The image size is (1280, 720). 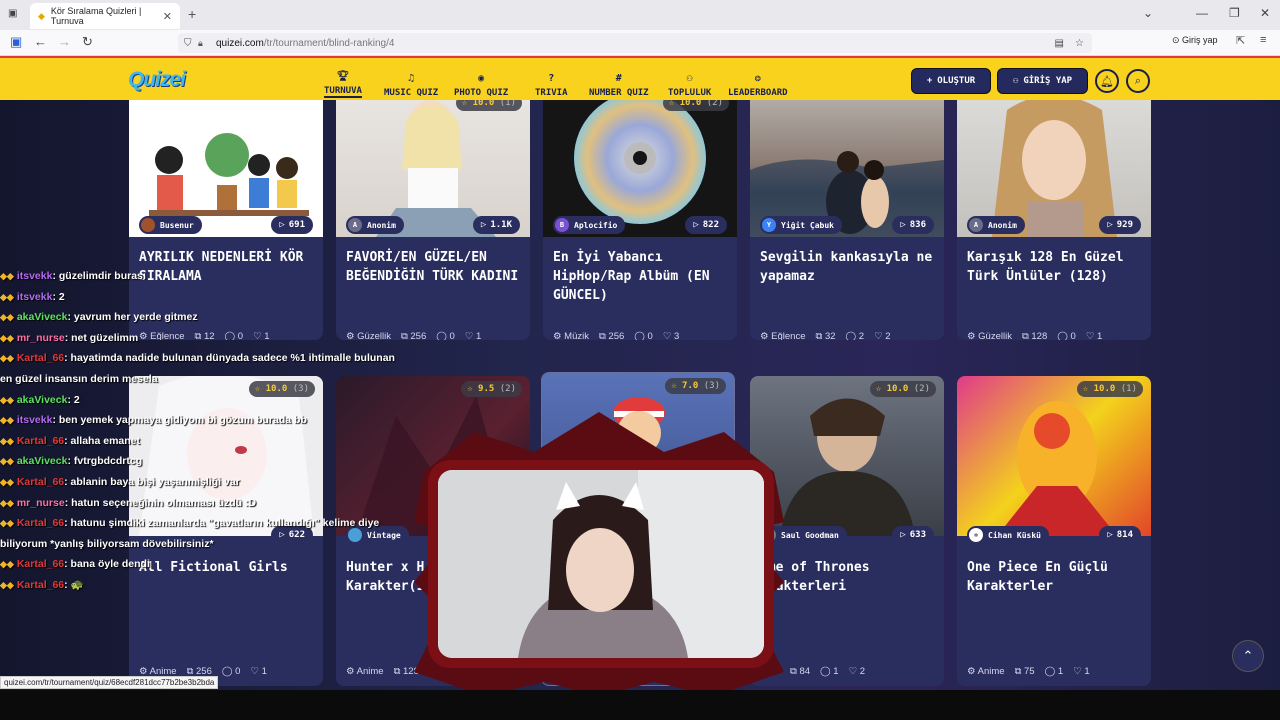 I want to click on menu-icon: ≡, so click(x=1263, y=40).